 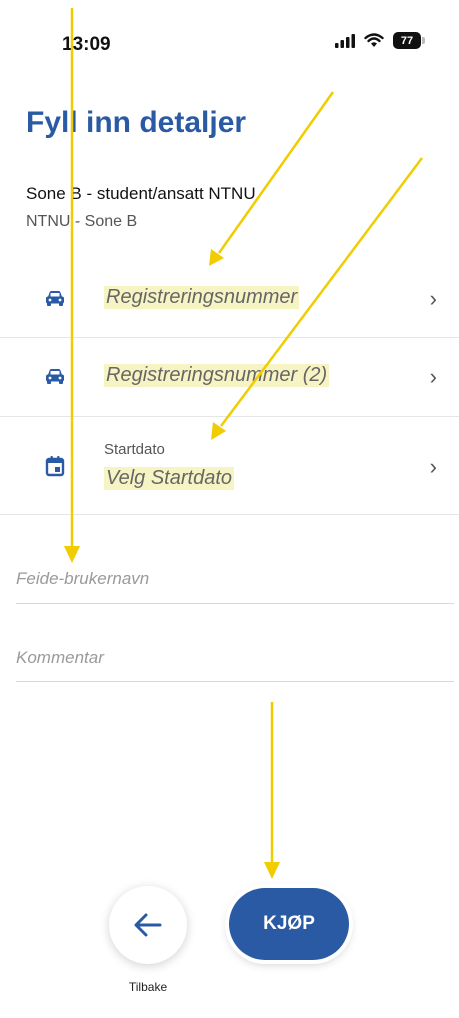 What do you see at coordinates (141, 193) in the screenshot?
I see `zone-name: Sone B - student/ansatt NTNU` at bounding box center [141, 193].